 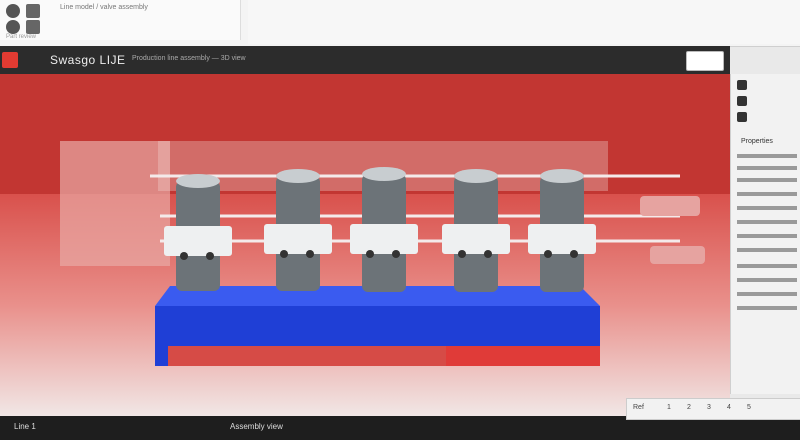 I want to click on properties-panel: Properties, so click(x=765, y=234).